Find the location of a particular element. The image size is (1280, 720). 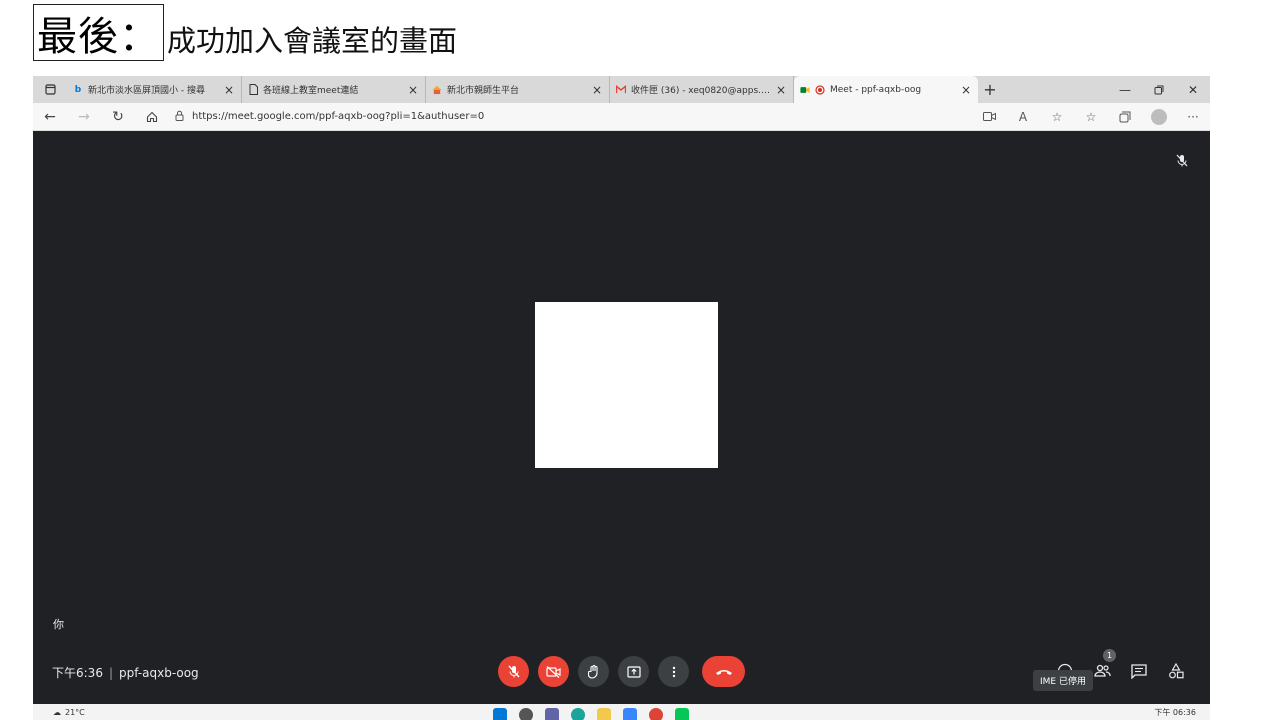

minimize-icon: — is located at coordinates (1125, 89).